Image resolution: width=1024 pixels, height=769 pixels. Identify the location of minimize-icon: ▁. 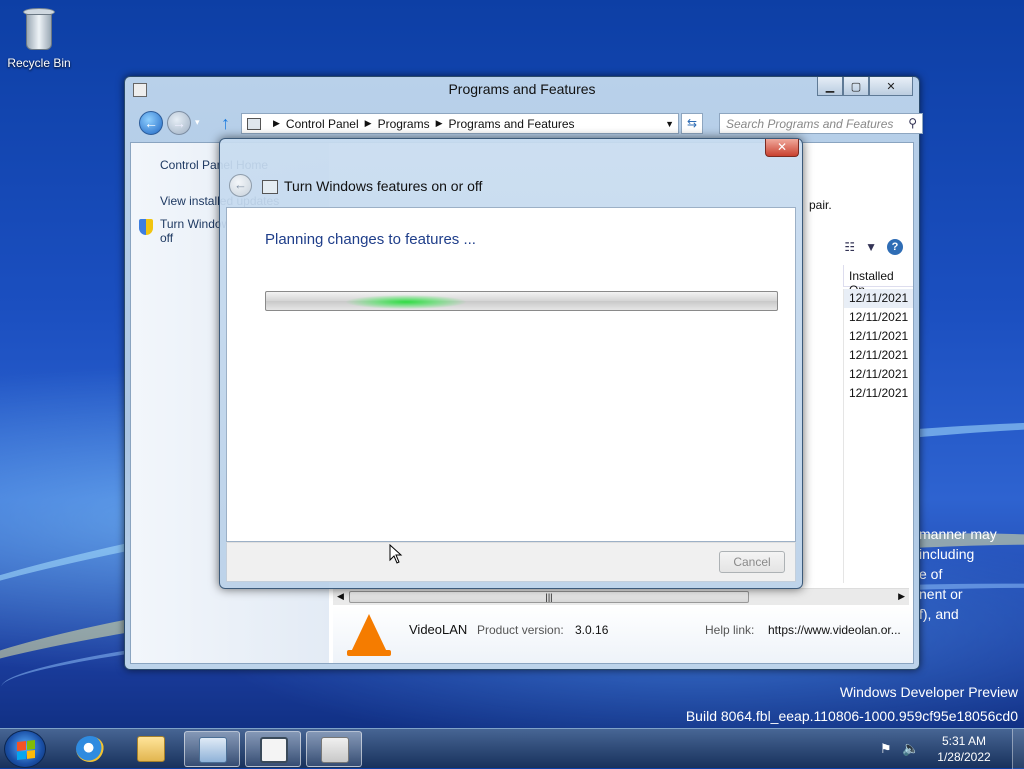
(830, 86).